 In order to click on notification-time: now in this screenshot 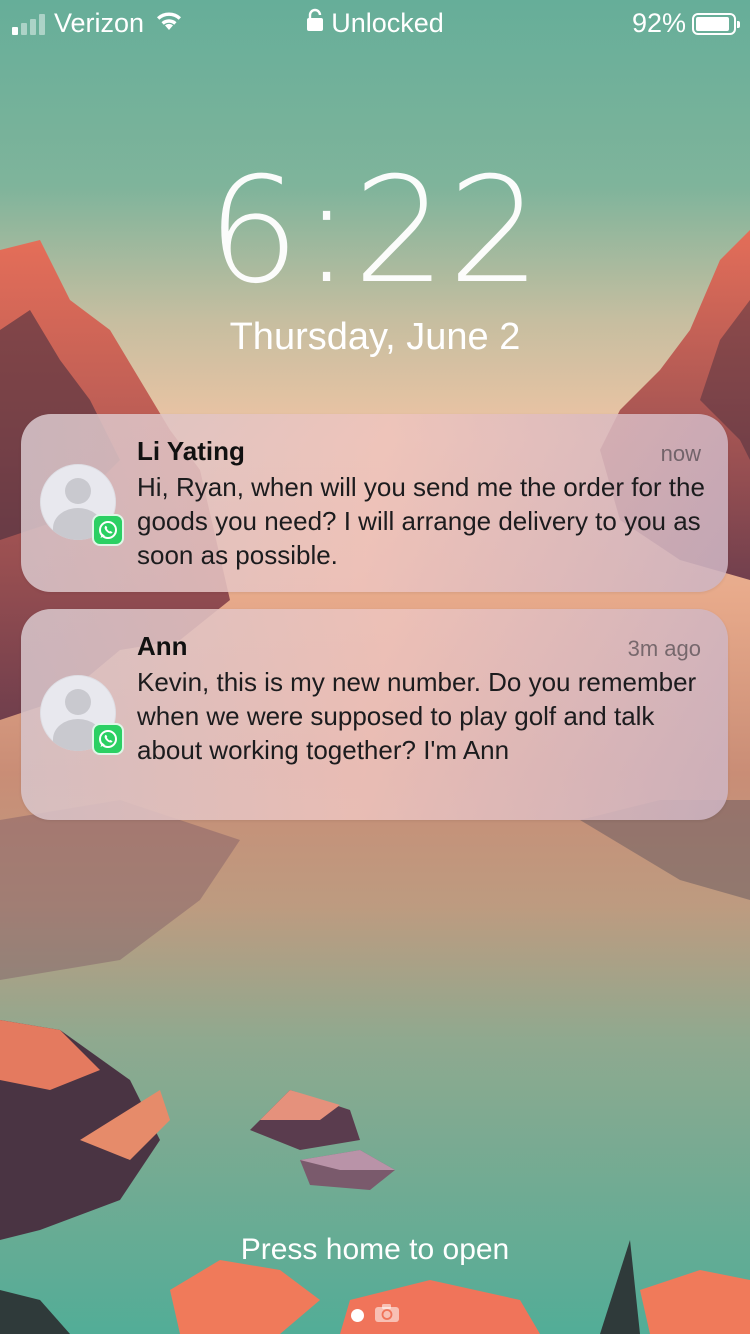, I will do `click(680, 453)`.